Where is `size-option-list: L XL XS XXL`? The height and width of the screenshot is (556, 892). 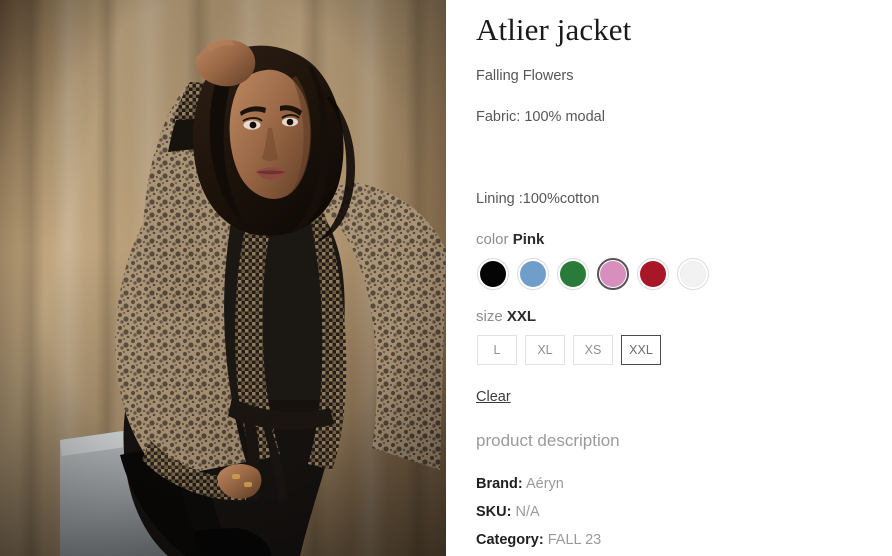 size-option-list: L XL XS XXL is located at coordinates (672, 350).